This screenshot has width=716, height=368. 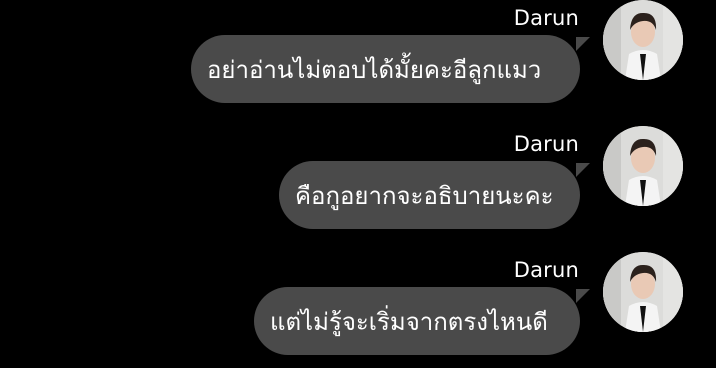 I want to click on message-bubble: คือกูอยากจะอธิบายนะคะ, so click(x=434, y=195).